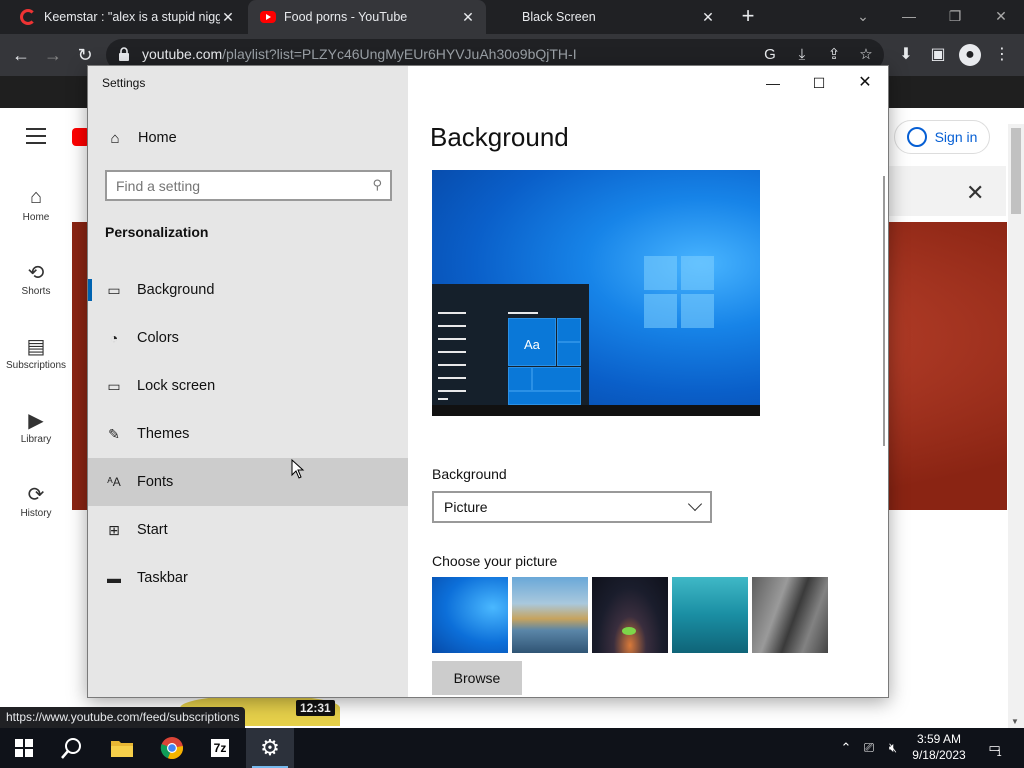 The width and height of the screenshot is (1024, 768). I want to click on nav-item-fonts: ᴬA Fonts, so click(248, 482).